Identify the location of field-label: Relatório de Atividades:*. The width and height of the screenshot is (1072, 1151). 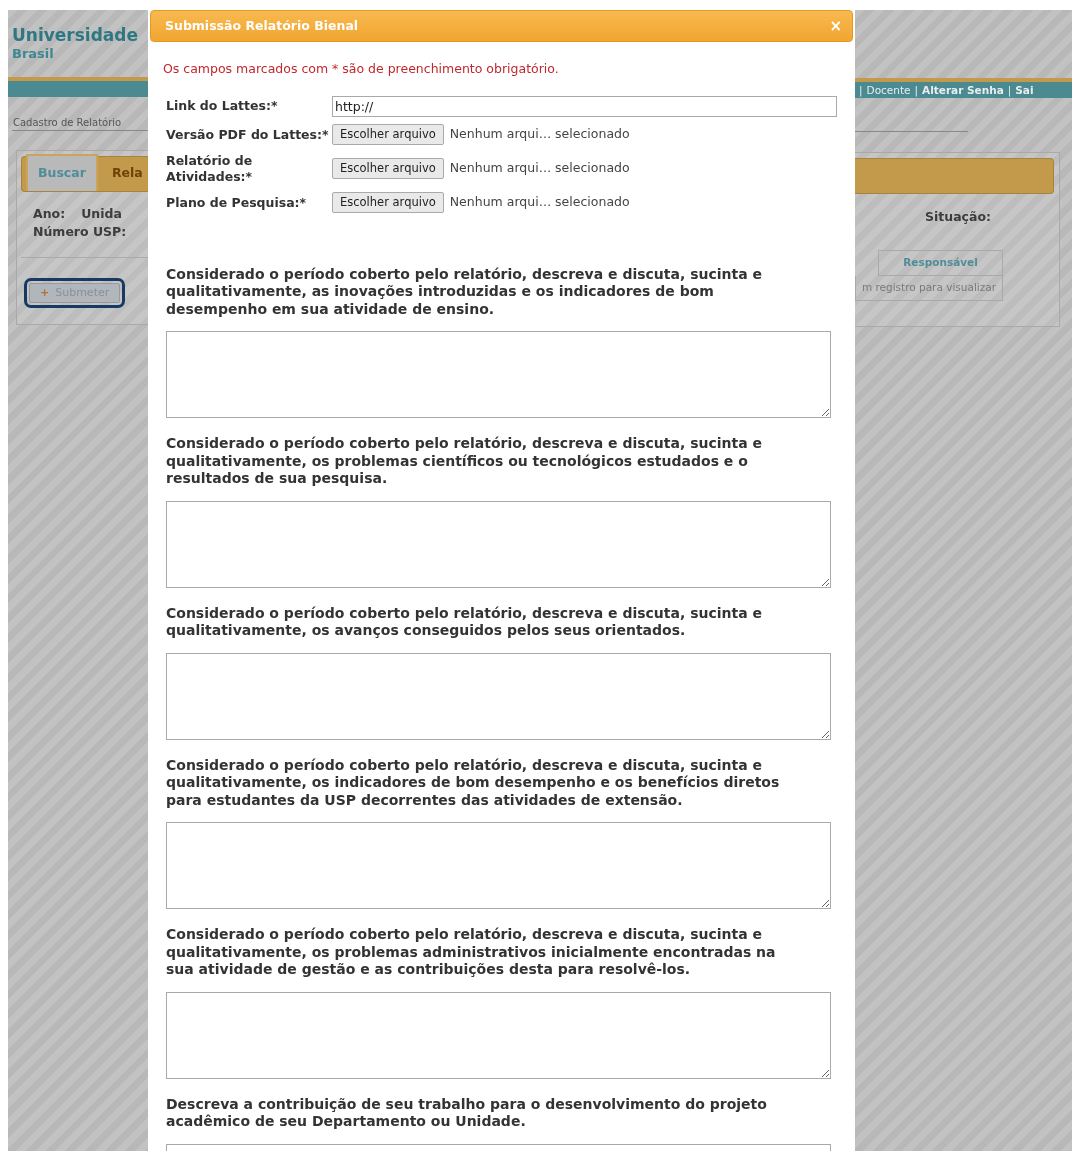
(210, 168).